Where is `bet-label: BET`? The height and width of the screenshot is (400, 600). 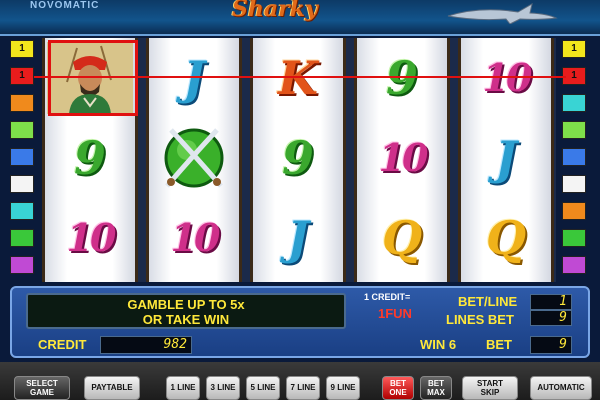 bet-label: BET is located at coordinates (499, 344).